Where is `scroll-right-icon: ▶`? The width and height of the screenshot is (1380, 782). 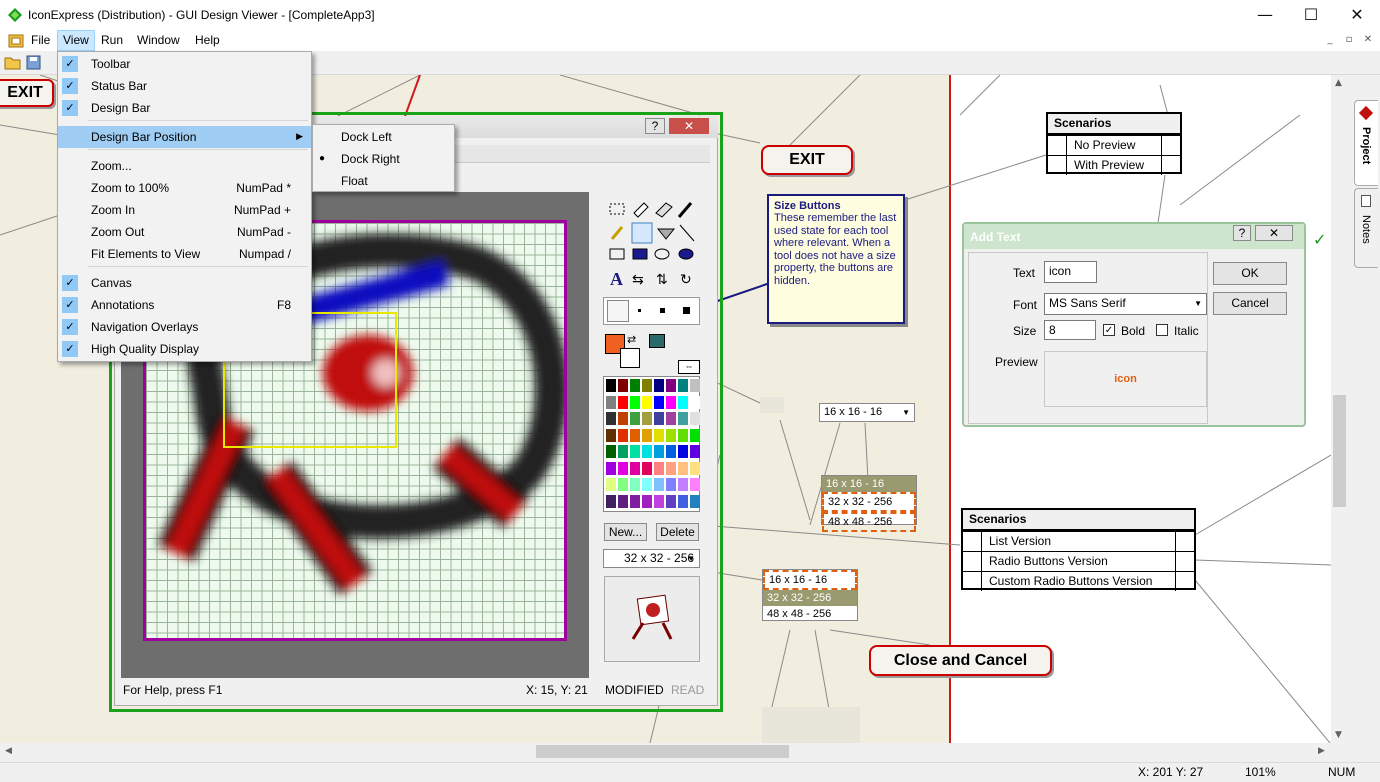 scroll-right-icon: ▶ is located at coordinates (1321, 751).